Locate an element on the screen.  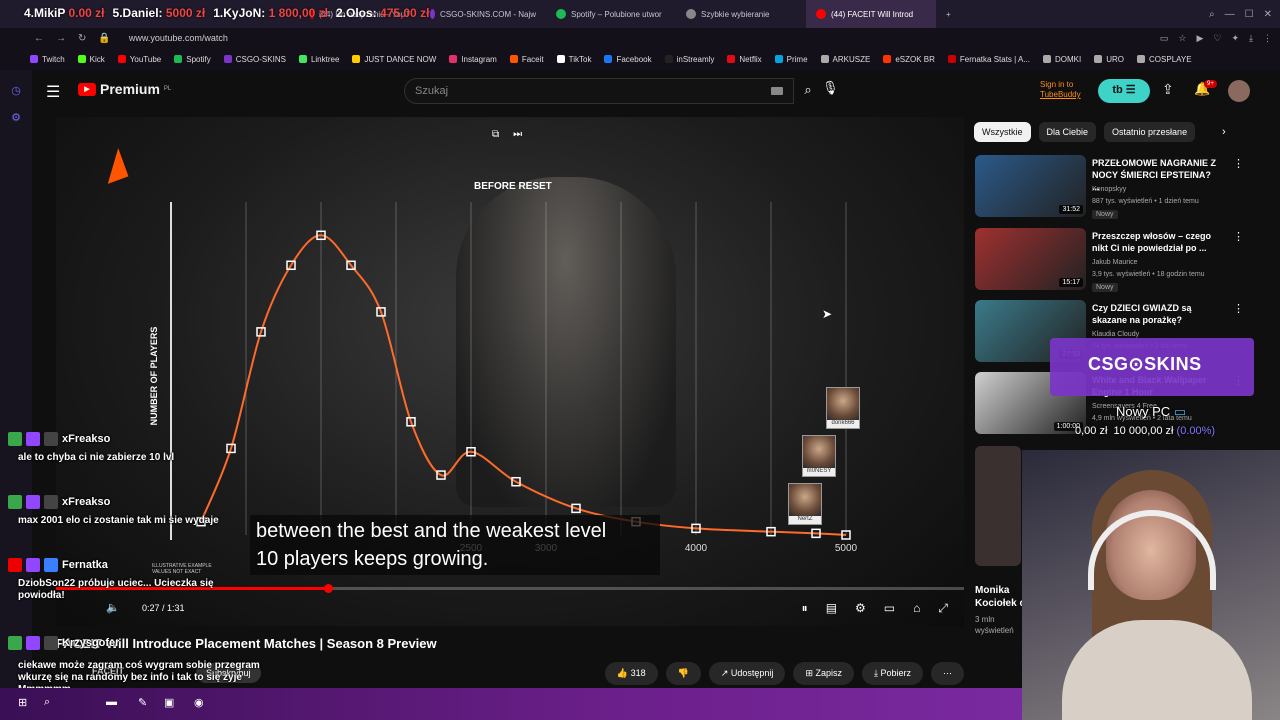
upload-icon: ⇪ is located at coordinates (1168, 89).